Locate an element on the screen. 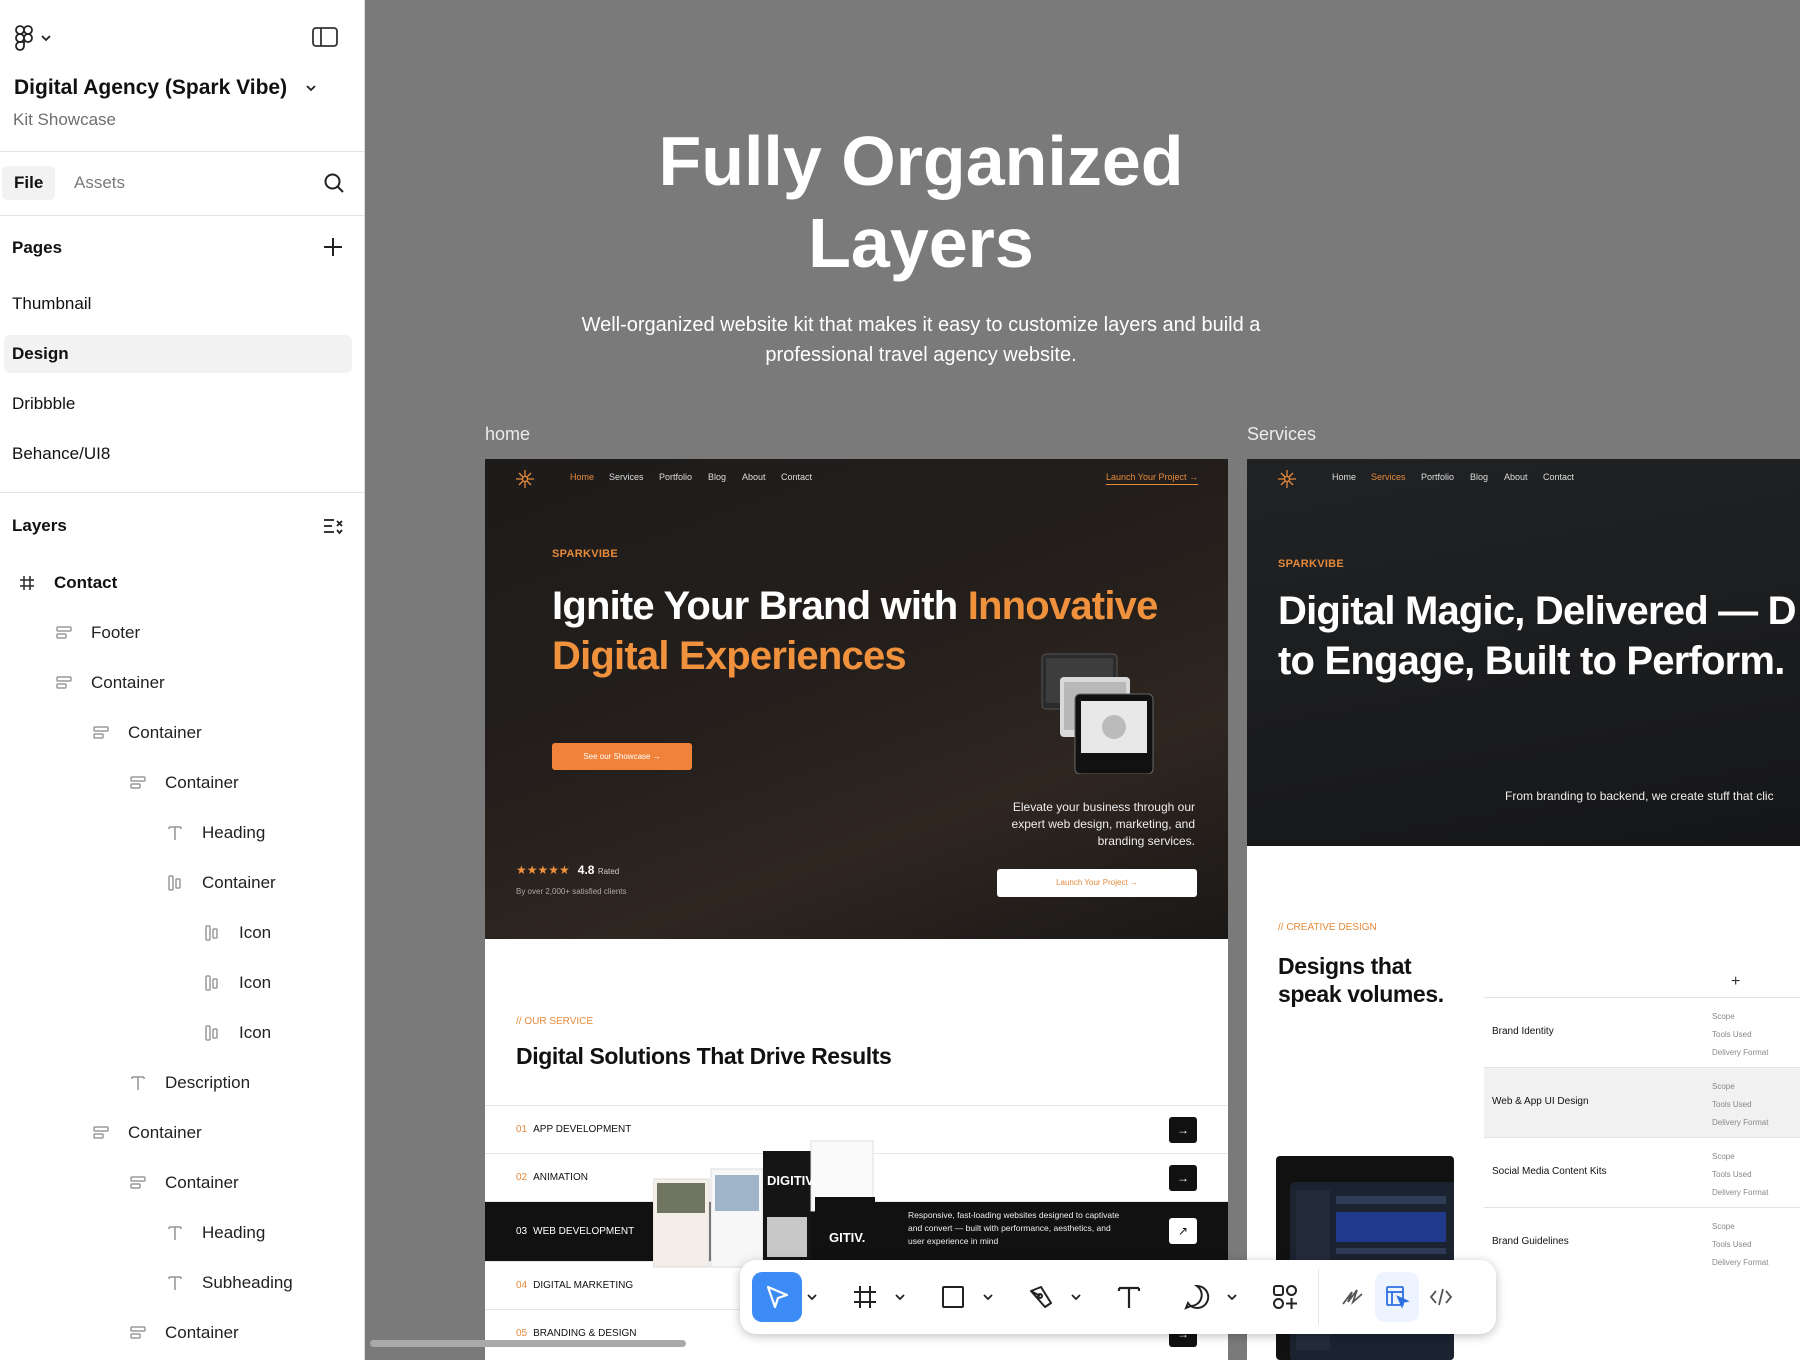 The width and height of the screenshot is (1800, 1360). rating-value: 4.8 is located at coordinates (586, 870).